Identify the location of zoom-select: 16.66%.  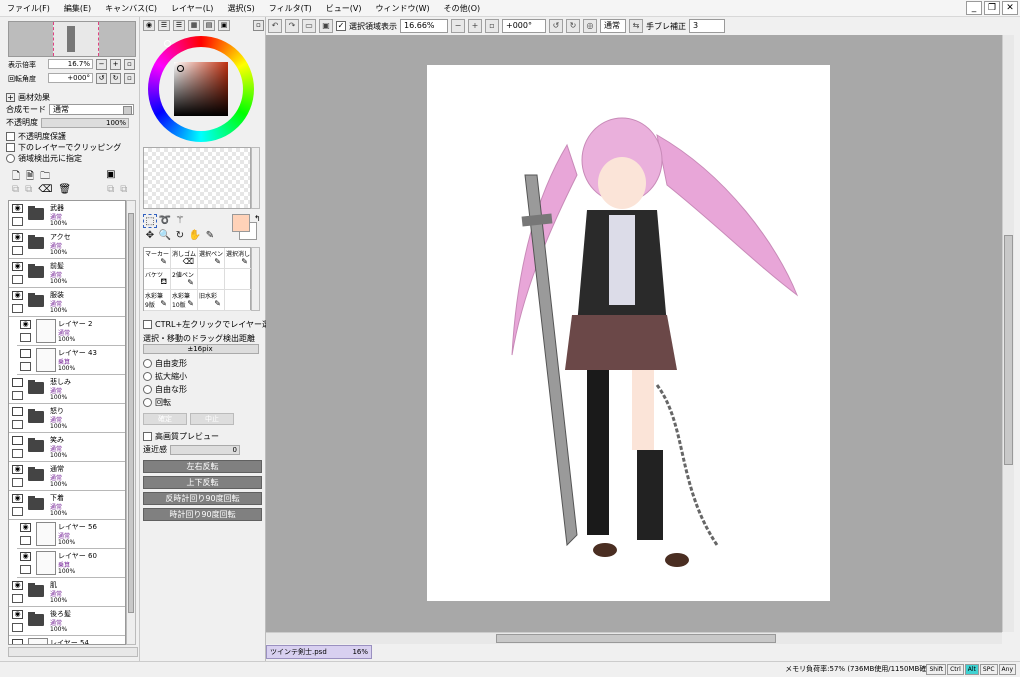
(424, 26).